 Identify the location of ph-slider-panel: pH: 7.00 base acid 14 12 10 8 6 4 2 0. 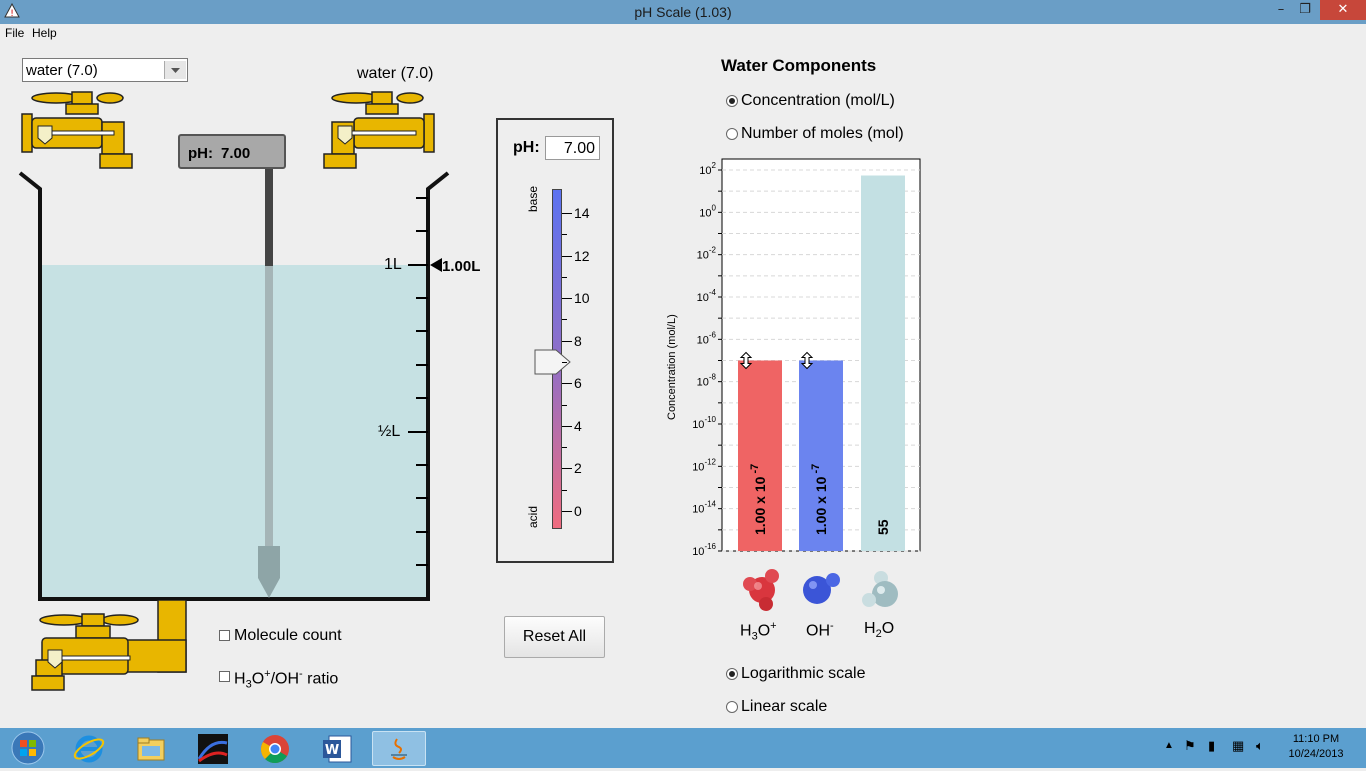
(555, 340).